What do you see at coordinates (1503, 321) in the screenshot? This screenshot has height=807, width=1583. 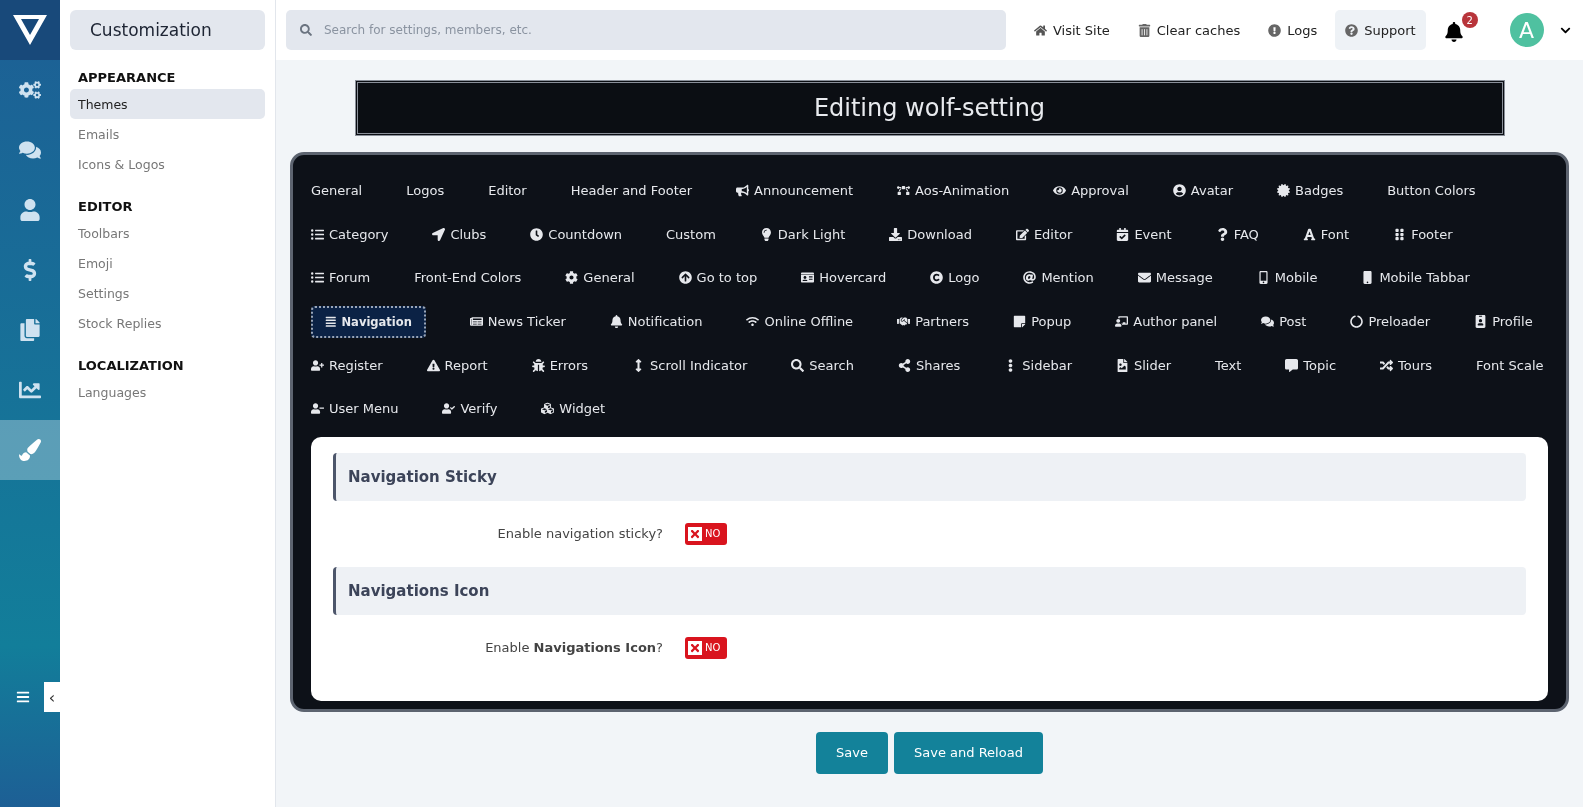 I see `tab: Profile` at bounding box center [1503, 321].